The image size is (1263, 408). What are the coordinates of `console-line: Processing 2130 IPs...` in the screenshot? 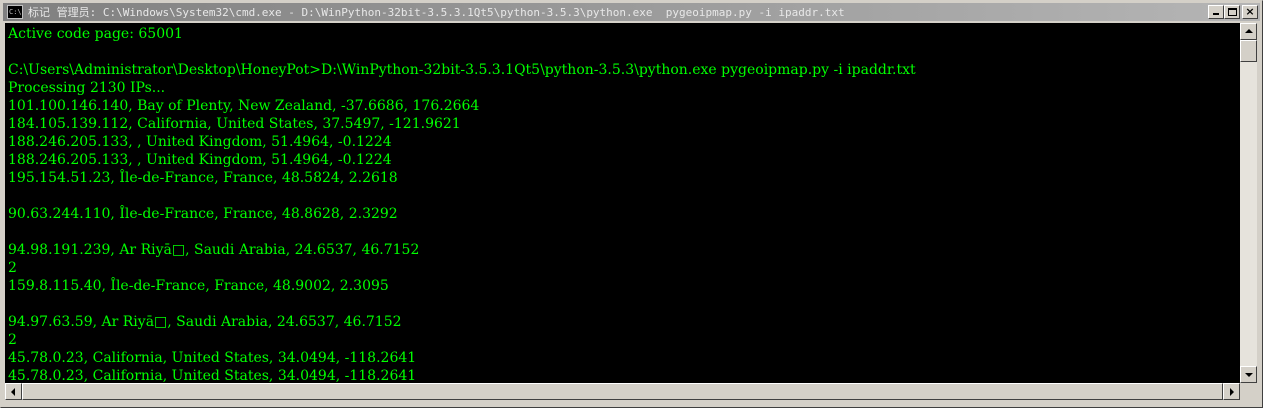 It's located at (87, 88).